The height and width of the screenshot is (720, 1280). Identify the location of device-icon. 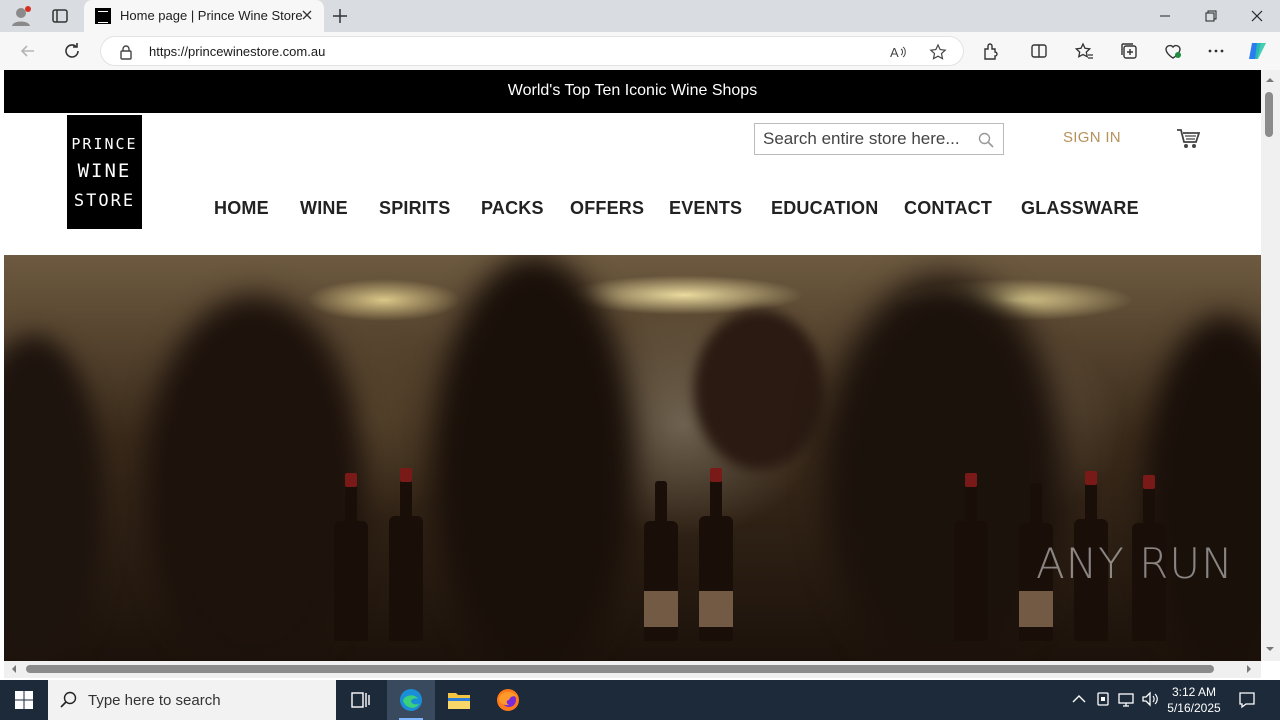
(1103, 699).